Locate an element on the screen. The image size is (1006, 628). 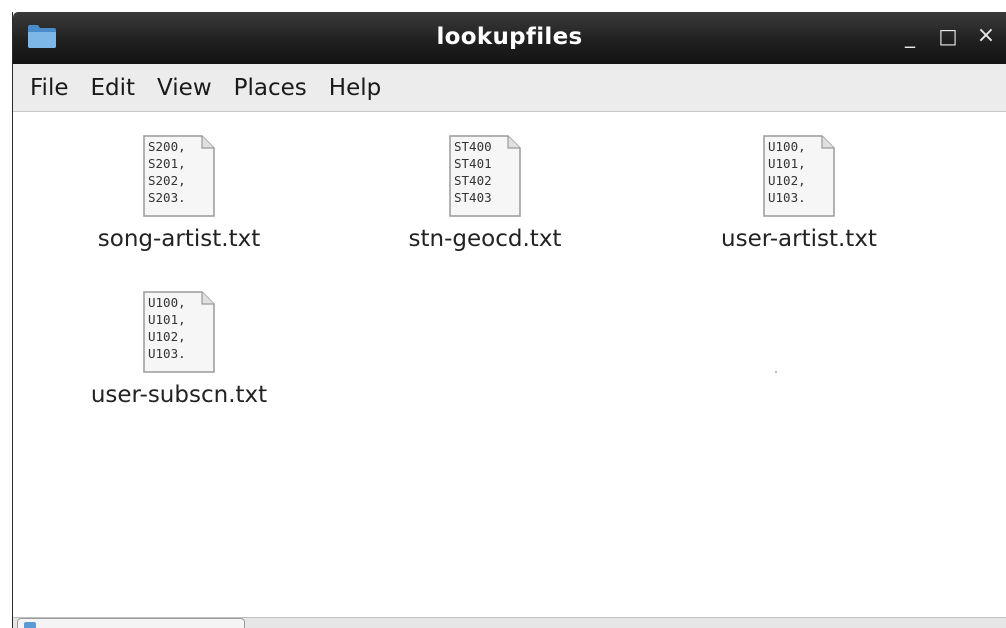
menu-bar: File Edit View Places Help is located at coordinates (509, 88).